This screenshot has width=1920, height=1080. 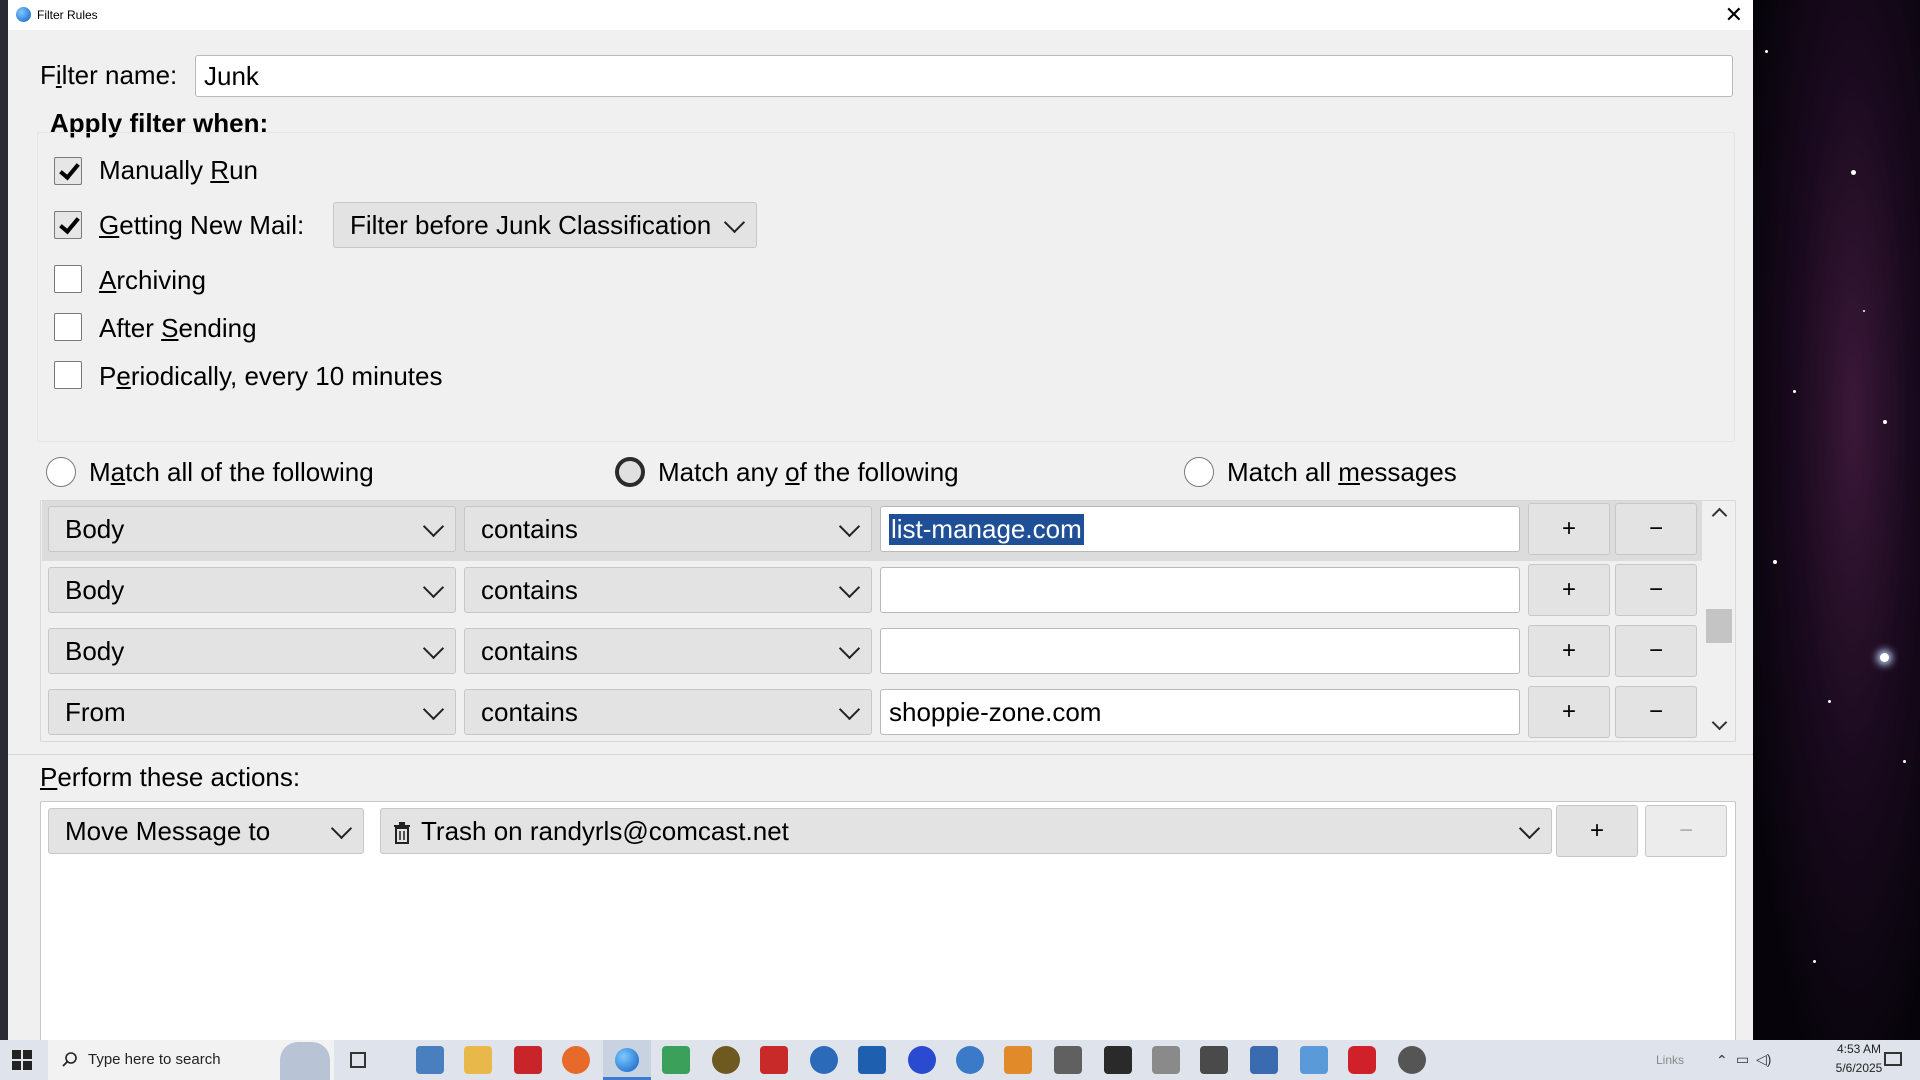 I want to click on actions-heading: Perform these actions:, so click(x=170, y=777).